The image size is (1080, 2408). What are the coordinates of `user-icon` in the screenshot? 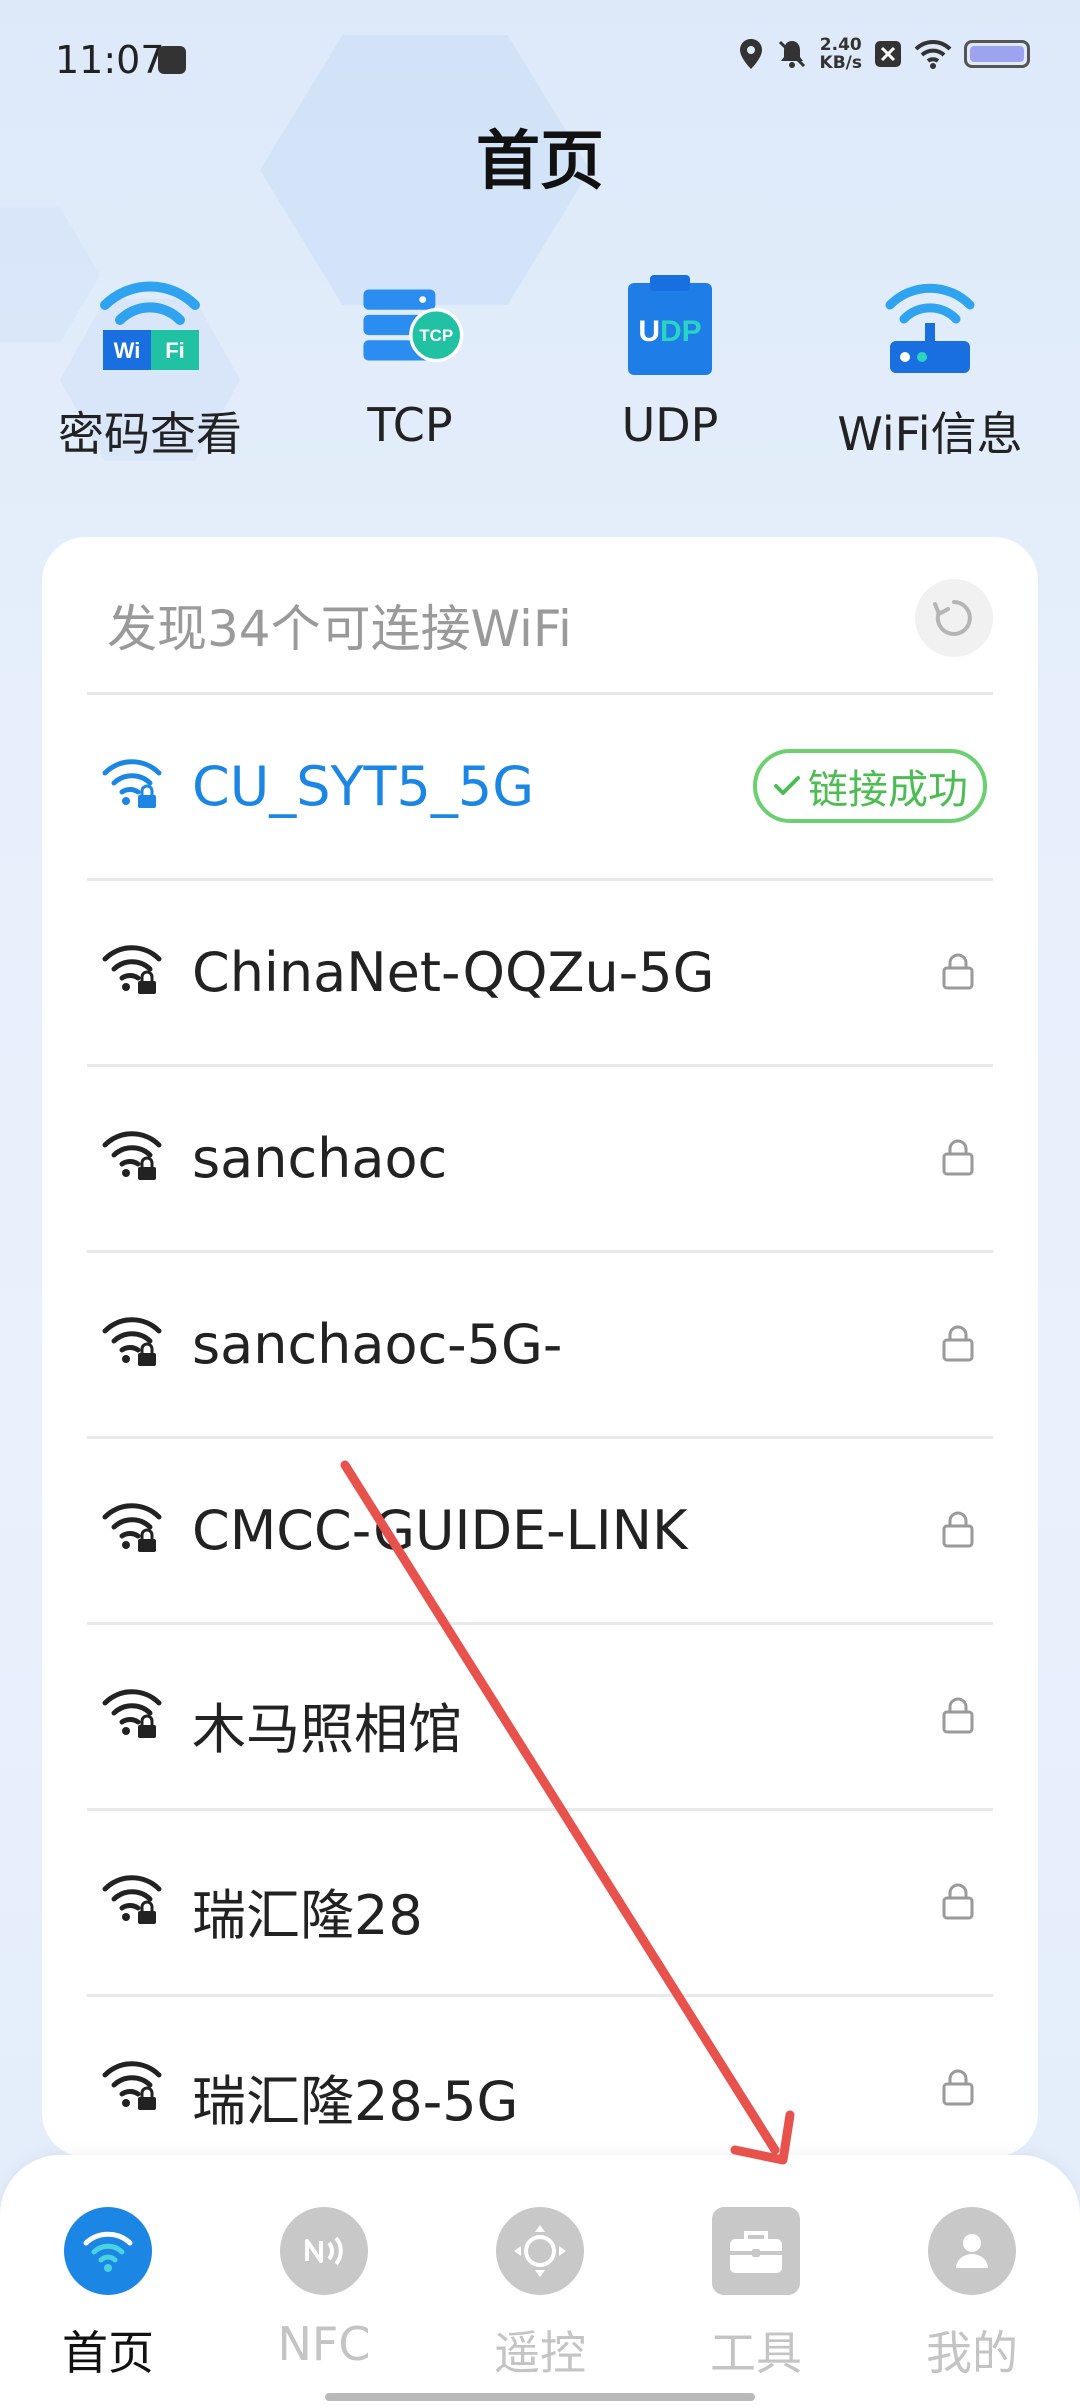 It's located at (972, 2251).